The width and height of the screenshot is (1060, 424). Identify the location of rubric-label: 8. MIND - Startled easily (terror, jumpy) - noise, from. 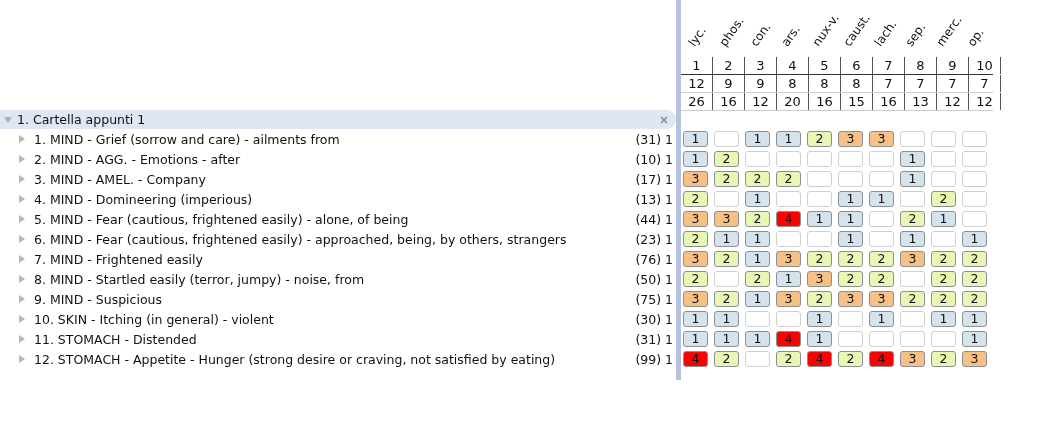
(335, 279).